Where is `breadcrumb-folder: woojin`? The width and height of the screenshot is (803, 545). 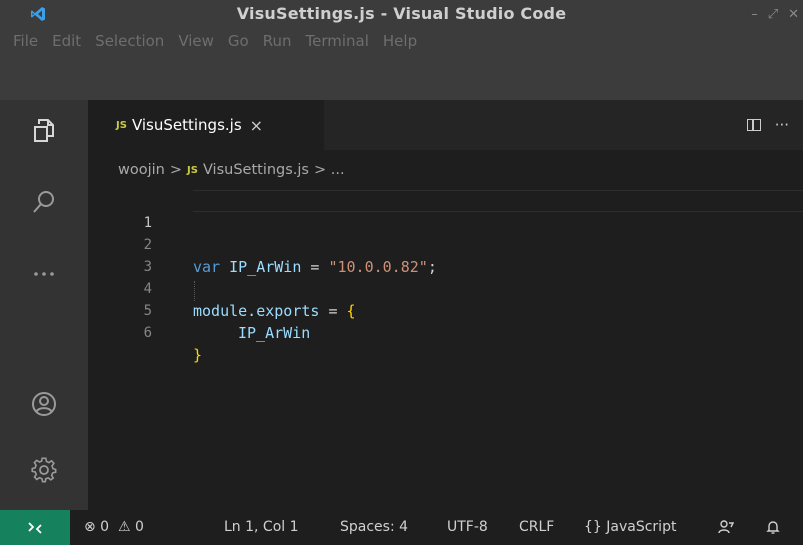 breadcrumb-folder: woojin is located at coordinates (141, 170).